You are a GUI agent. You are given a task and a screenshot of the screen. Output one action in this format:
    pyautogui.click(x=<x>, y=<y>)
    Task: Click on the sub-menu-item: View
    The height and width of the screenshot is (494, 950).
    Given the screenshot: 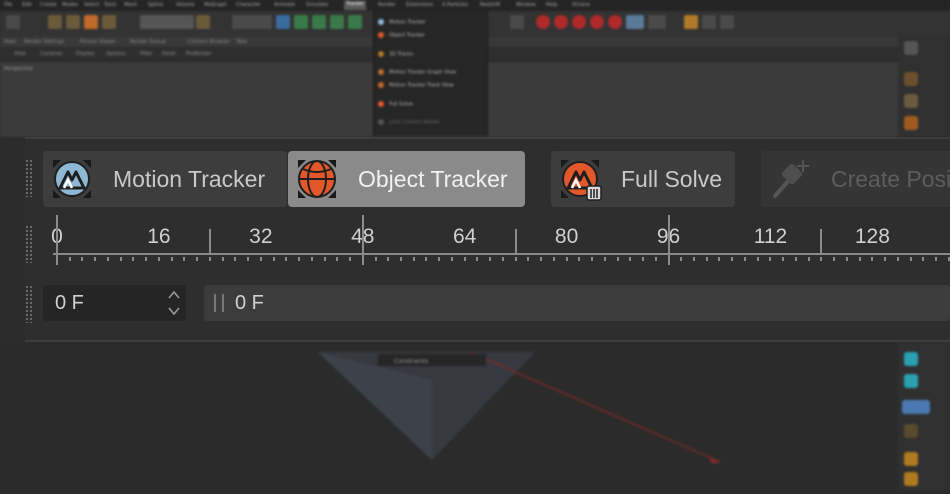 What is the action you would take?
    pyautogui.click(x=10, y=42)
    